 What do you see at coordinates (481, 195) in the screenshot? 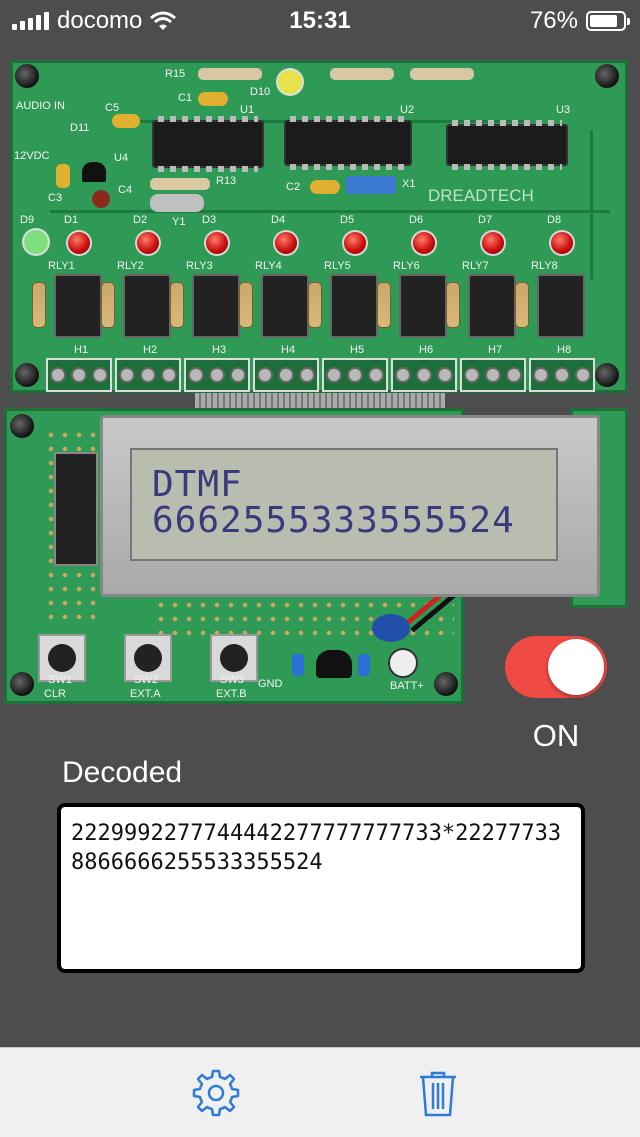
I see `brand-label: DREADTECH` at bounding box center [481, 195].